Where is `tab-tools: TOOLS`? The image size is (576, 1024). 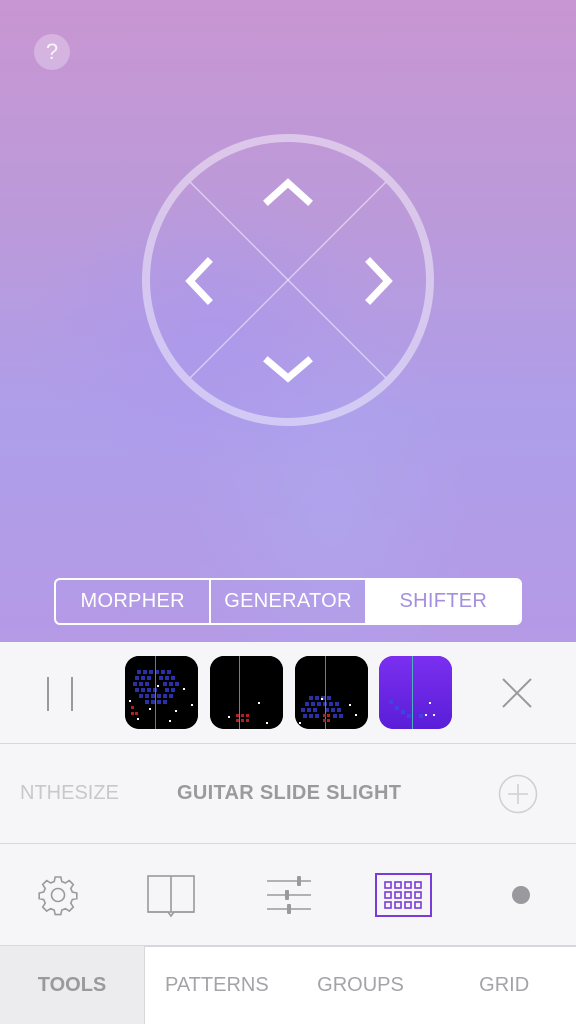 tab-tools: TOOLS is located at coordinates (72, 985).